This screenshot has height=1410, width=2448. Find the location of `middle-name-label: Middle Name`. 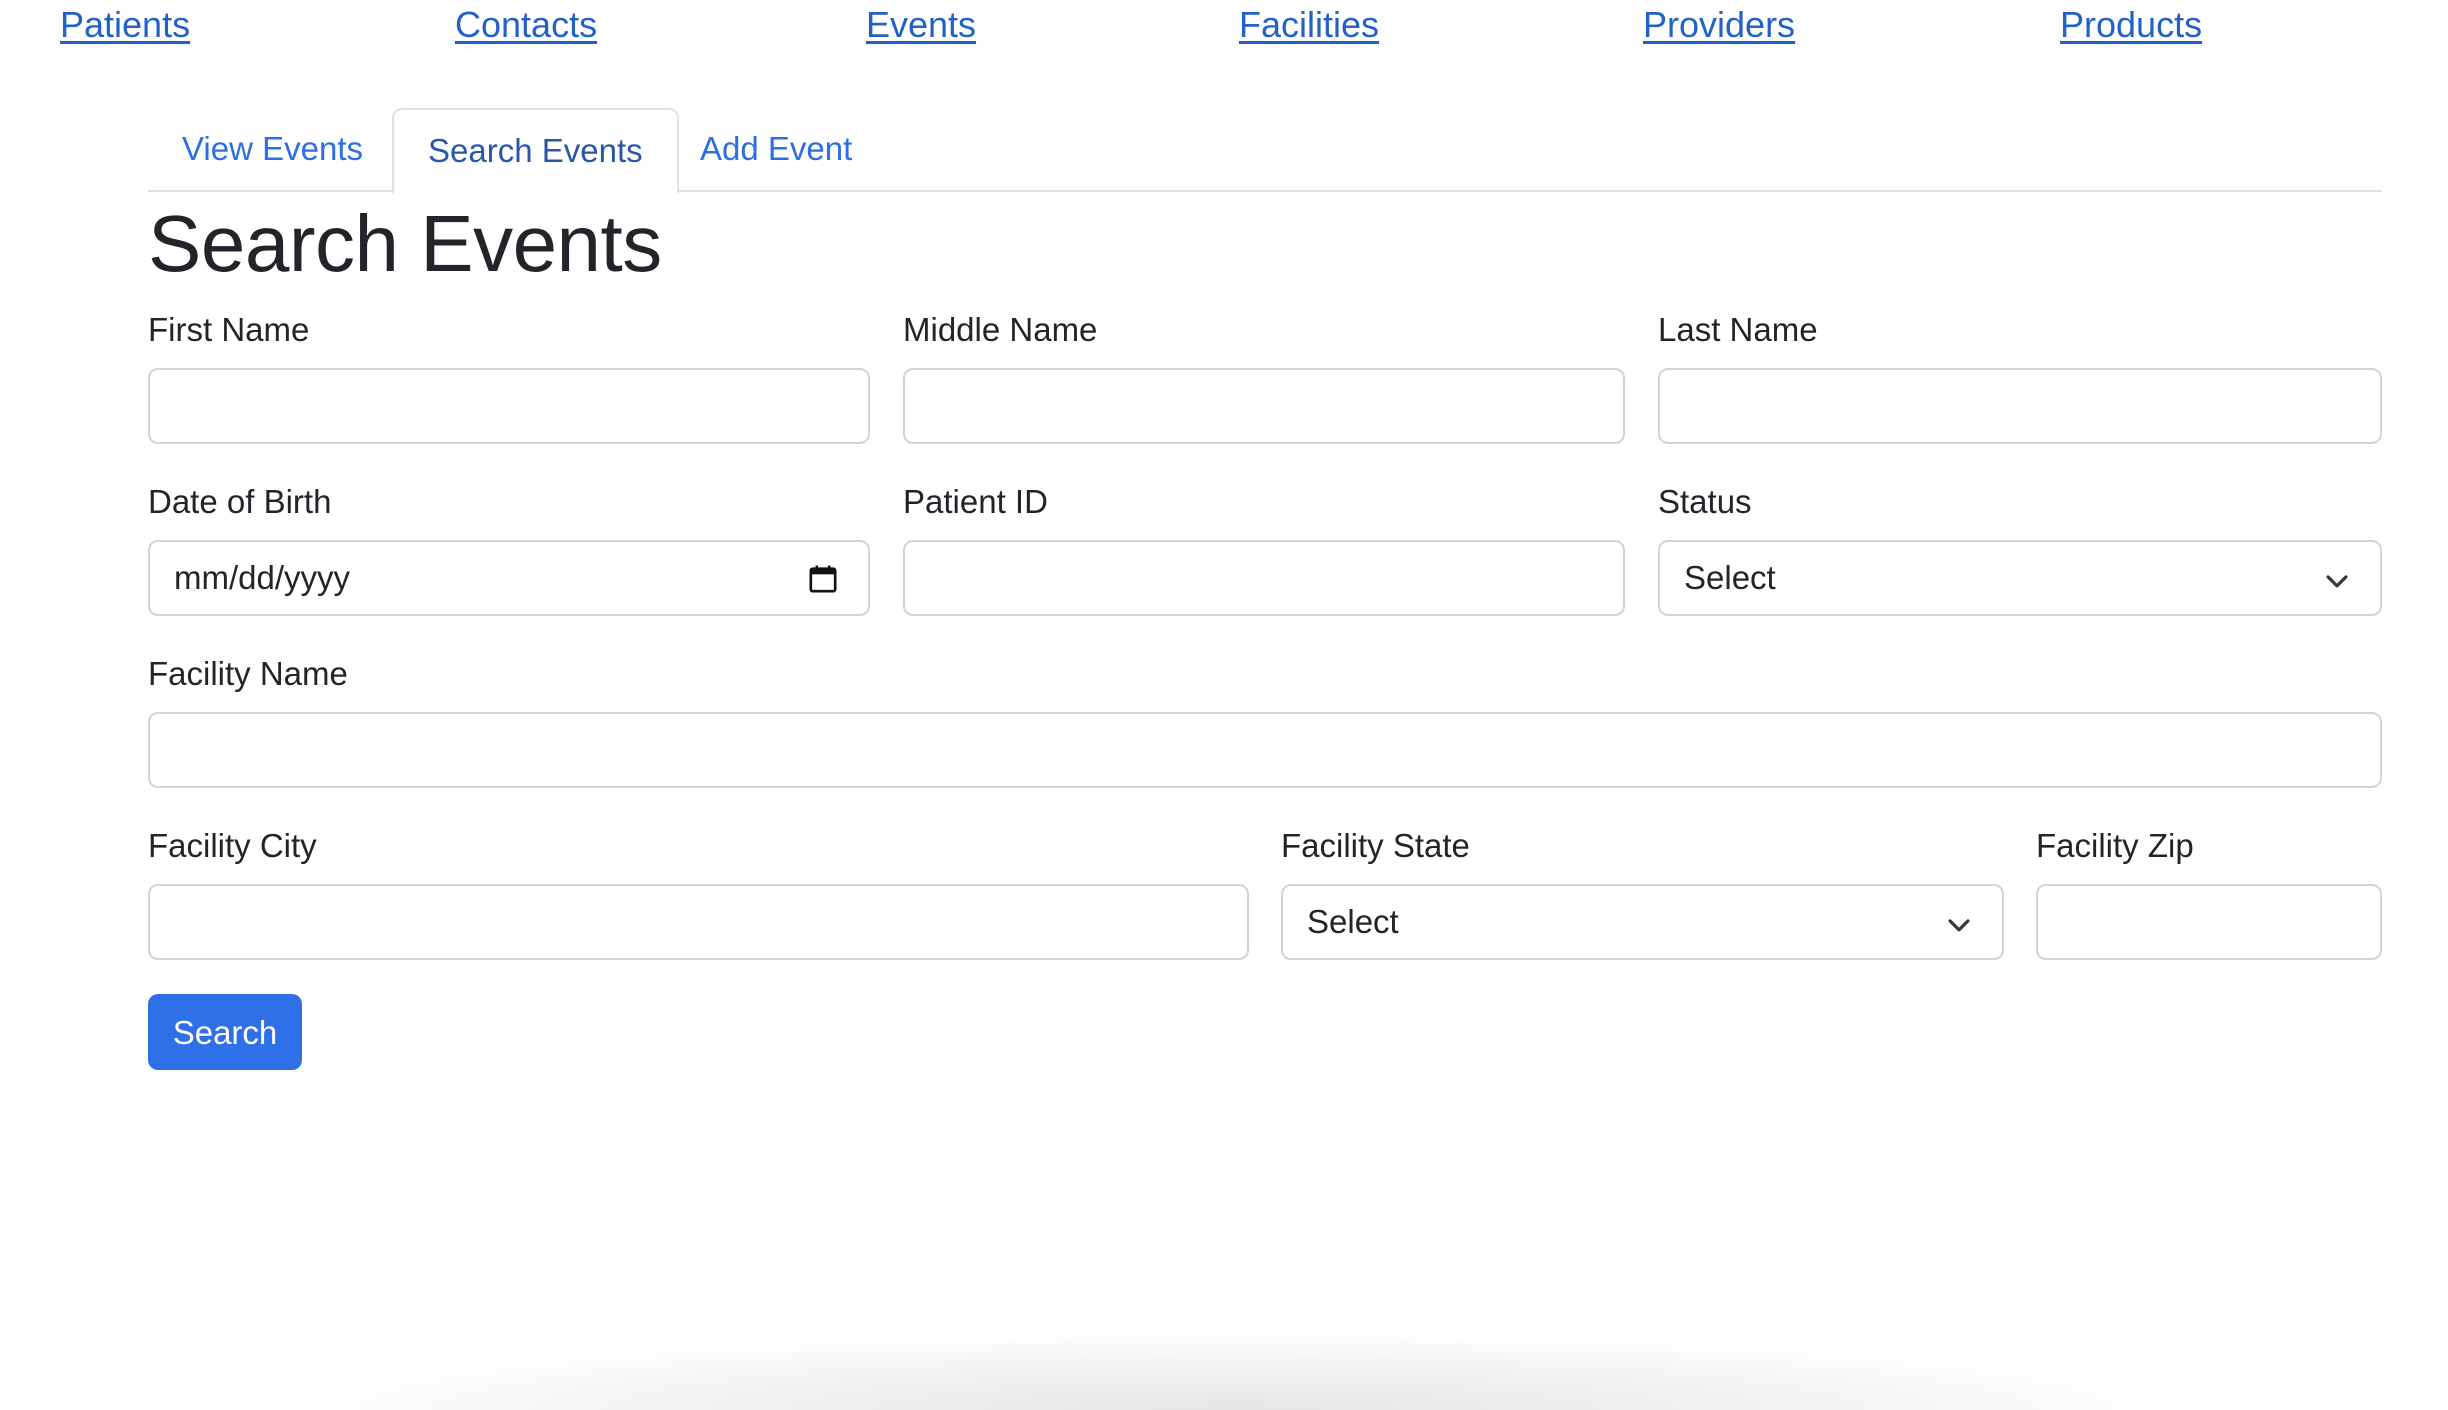

middle-name-label: Middle Name is located at coordinates (1000, 329).